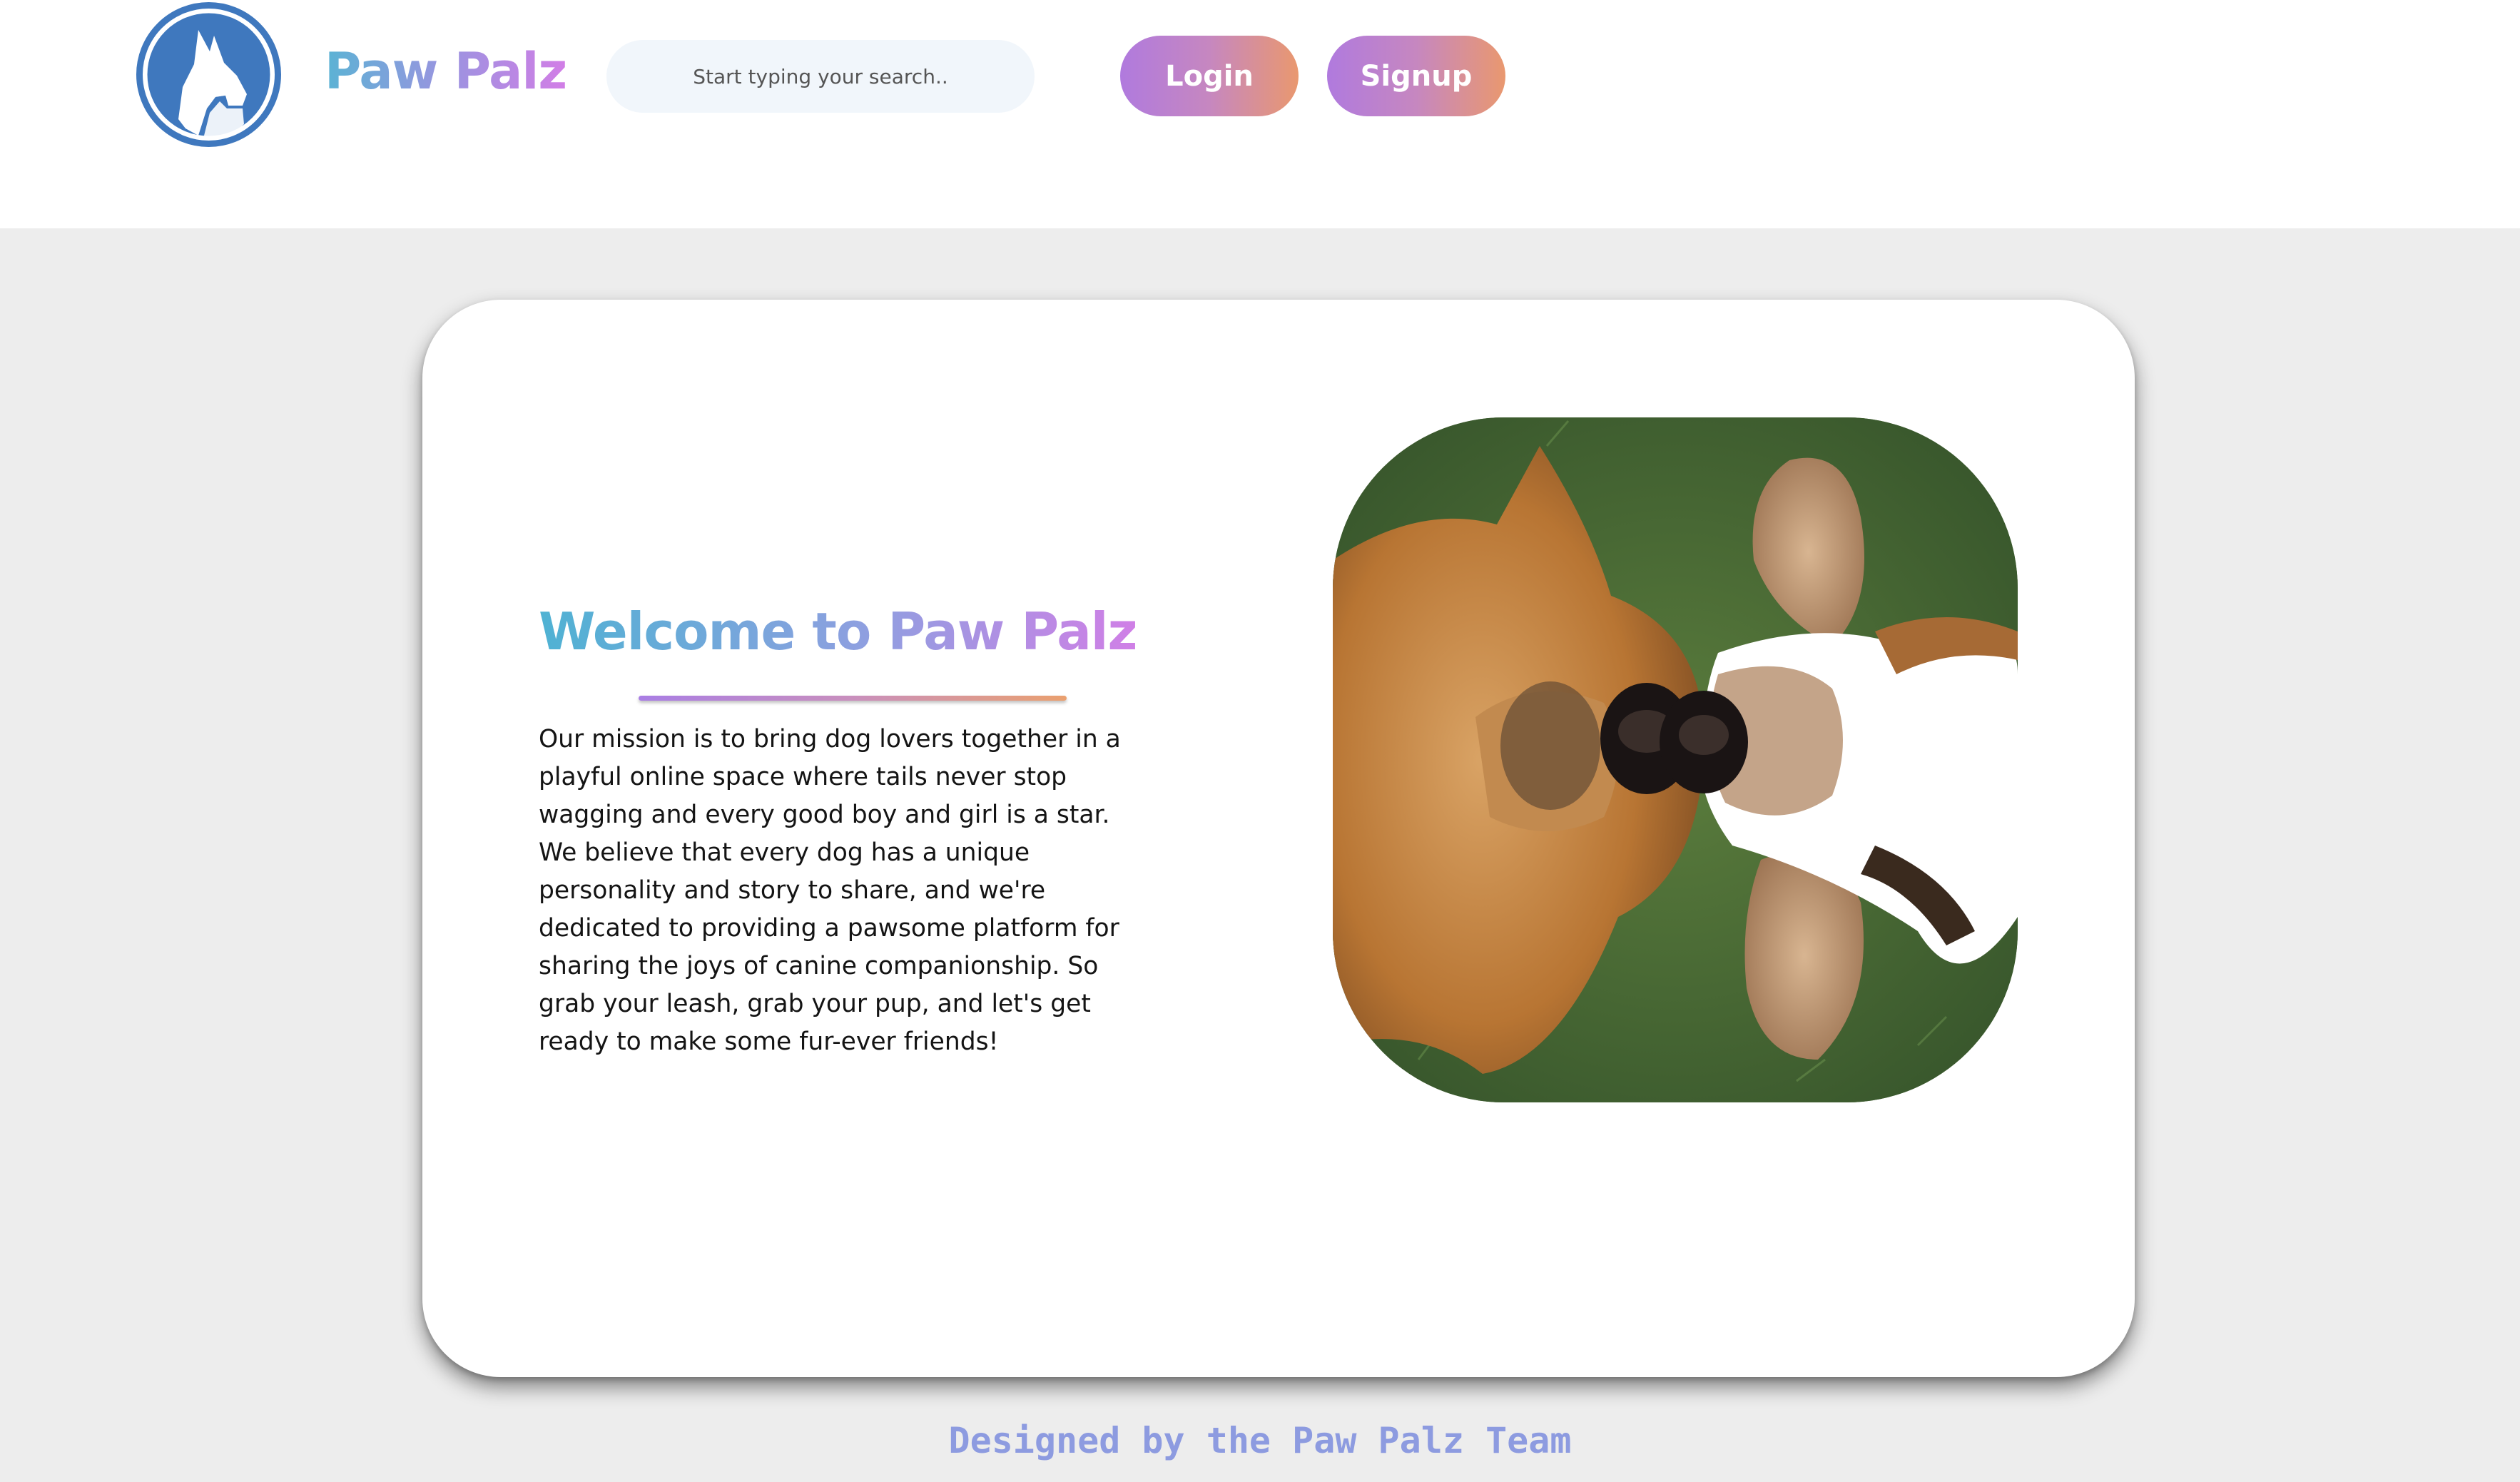  Describe the element at coordinates (446, 71) in the screenshot. I see `brand-name: Paw Palz` at that location.